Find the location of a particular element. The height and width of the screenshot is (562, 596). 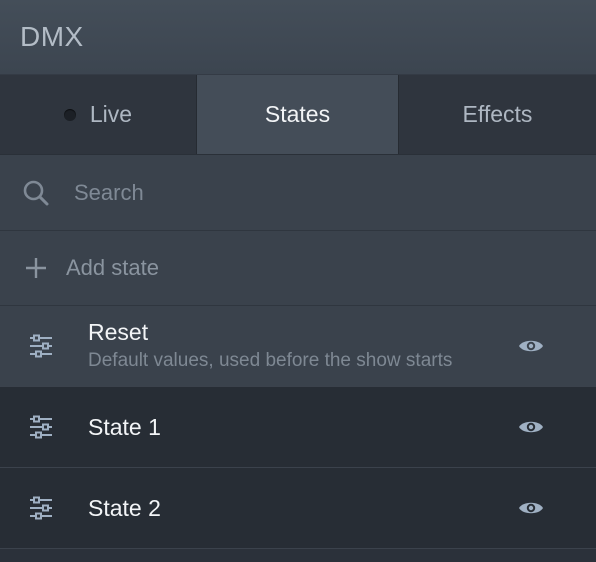

tab-live: Live is located at coordinates (98, 114).